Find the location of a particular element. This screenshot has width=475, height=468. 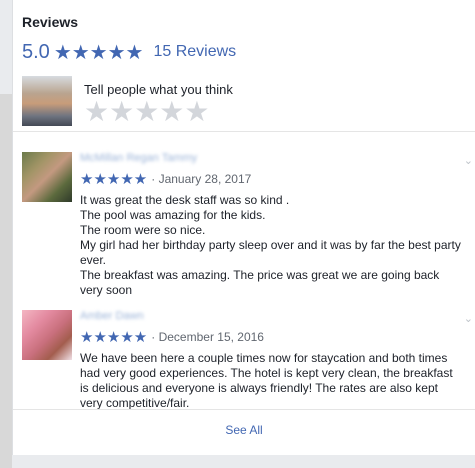

rating-summary: 5.0 ★★★★★ 15 Reviews is located at coordinates (248, 52).